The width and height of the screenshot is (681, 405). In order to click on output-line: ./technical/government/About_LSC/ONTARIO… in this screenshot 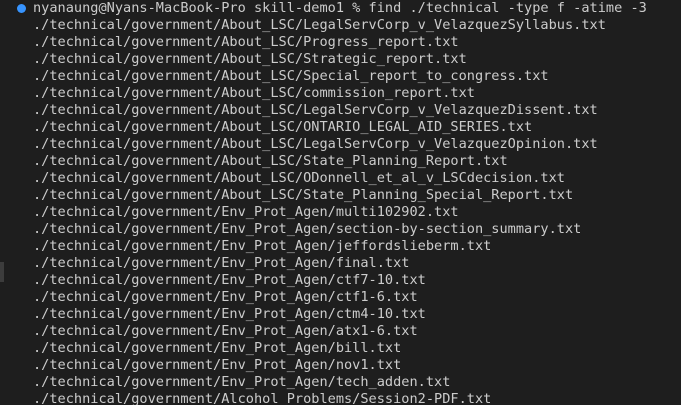, I will do `click(283, 127)`.